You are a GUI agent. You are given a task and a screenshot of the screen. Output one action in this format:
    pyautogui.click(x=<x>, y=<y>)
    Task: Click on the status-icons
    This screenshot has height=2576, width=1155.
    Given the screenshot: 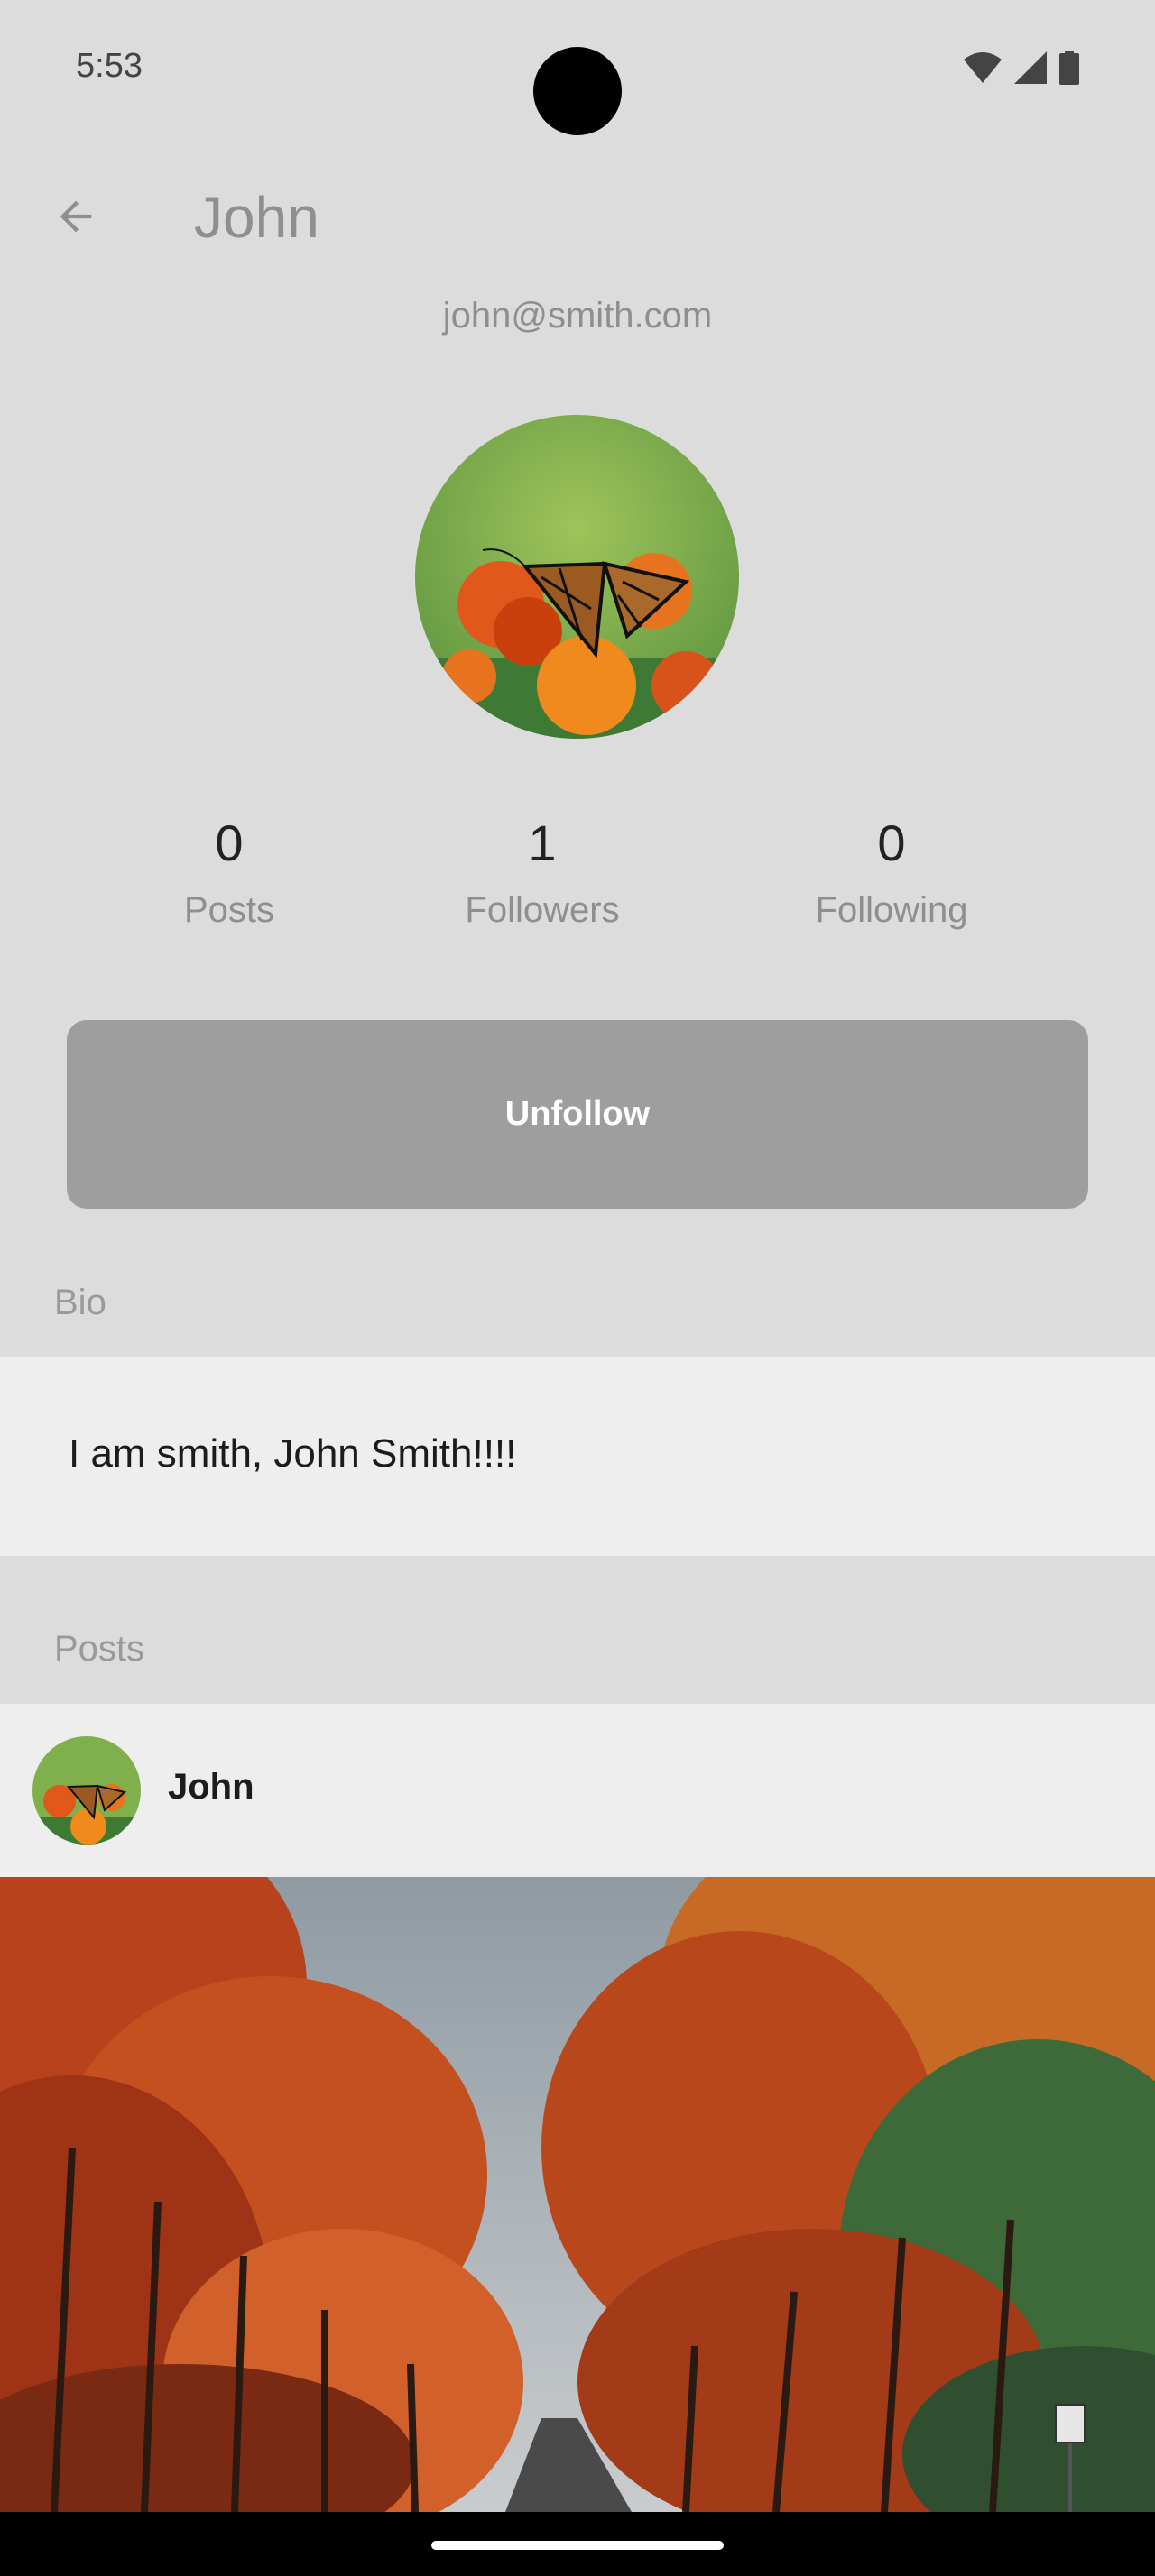 What is the action you would take?
    pyautogui.click(x=1021, y=68)
    